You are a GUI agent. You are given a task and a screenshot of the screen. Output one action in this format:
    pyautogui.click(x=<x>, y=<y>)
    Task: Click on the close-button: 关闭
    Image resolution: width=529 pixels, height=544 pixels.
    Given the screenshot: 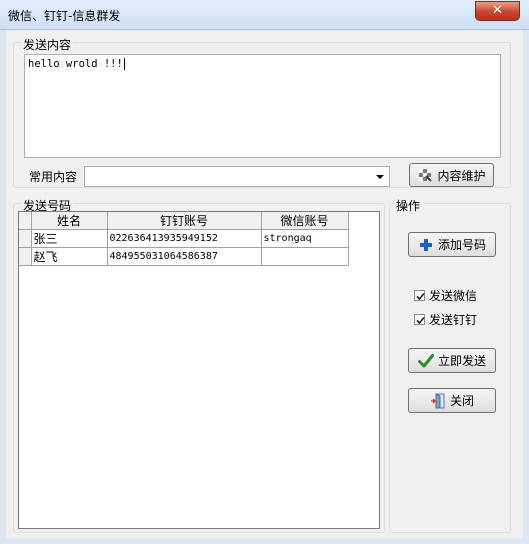 What is the action you would take?
    pyautogui.click(x=452, y=400)
    